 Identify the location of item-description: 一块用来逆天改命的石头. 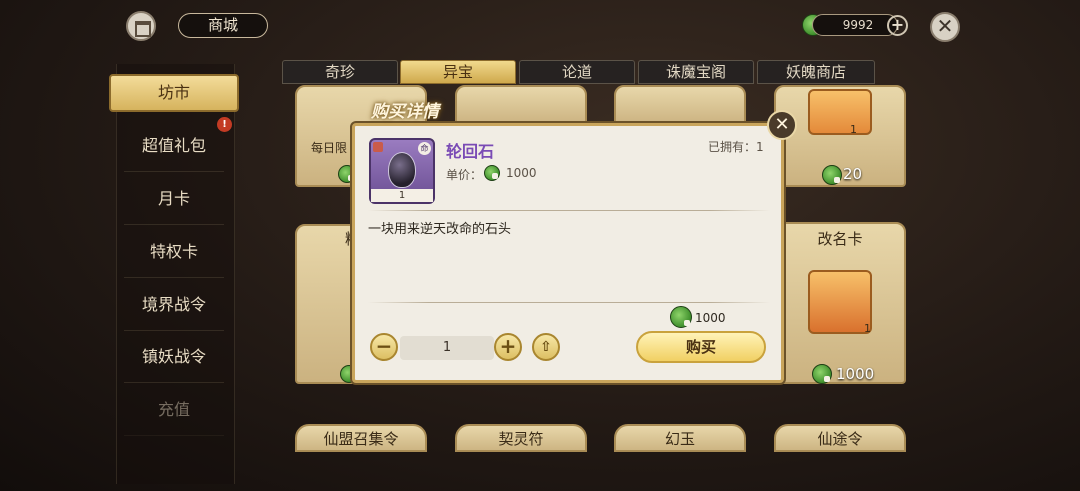
(440, 229).